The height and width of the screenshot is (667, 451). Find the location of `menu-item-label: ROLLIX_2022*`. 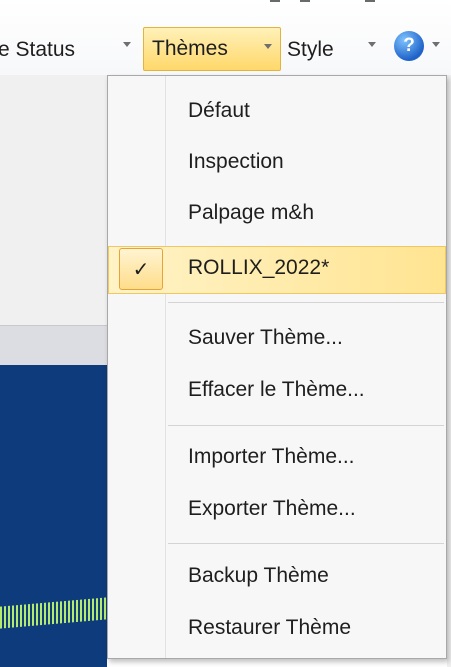

menu-item-label: ROLLIX_2022* is located at coordinates (259, 267).